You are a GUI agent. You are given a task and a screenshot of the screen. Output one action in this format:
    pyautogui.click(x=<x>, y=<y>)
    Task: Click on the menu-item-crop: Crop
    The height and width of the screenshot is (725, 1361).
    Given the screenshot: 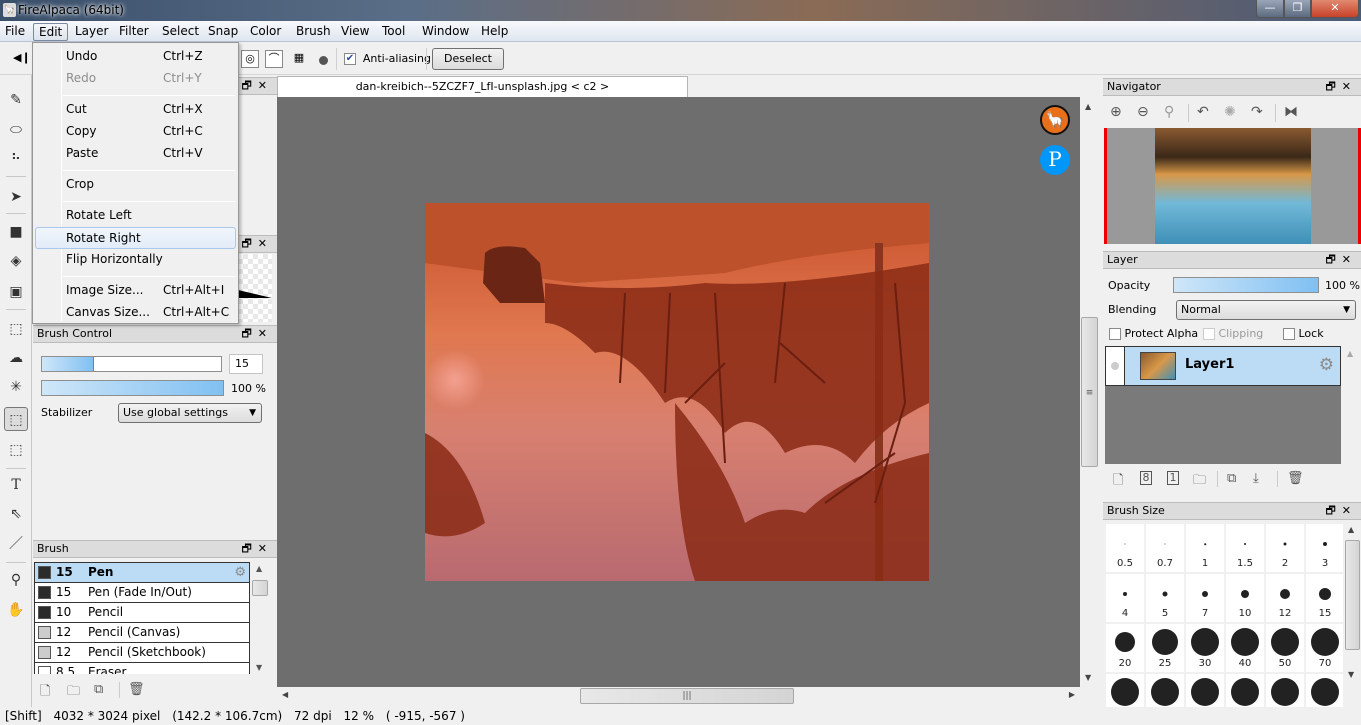 What is the action you would take?
    pyautogui.click(x=135, y=185)
    